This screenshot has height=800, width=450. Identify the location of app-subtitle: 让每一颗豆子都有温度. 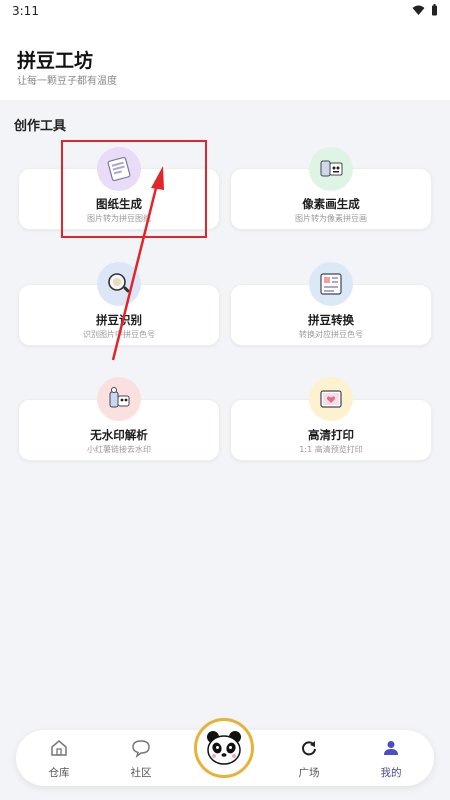
(67, 81).